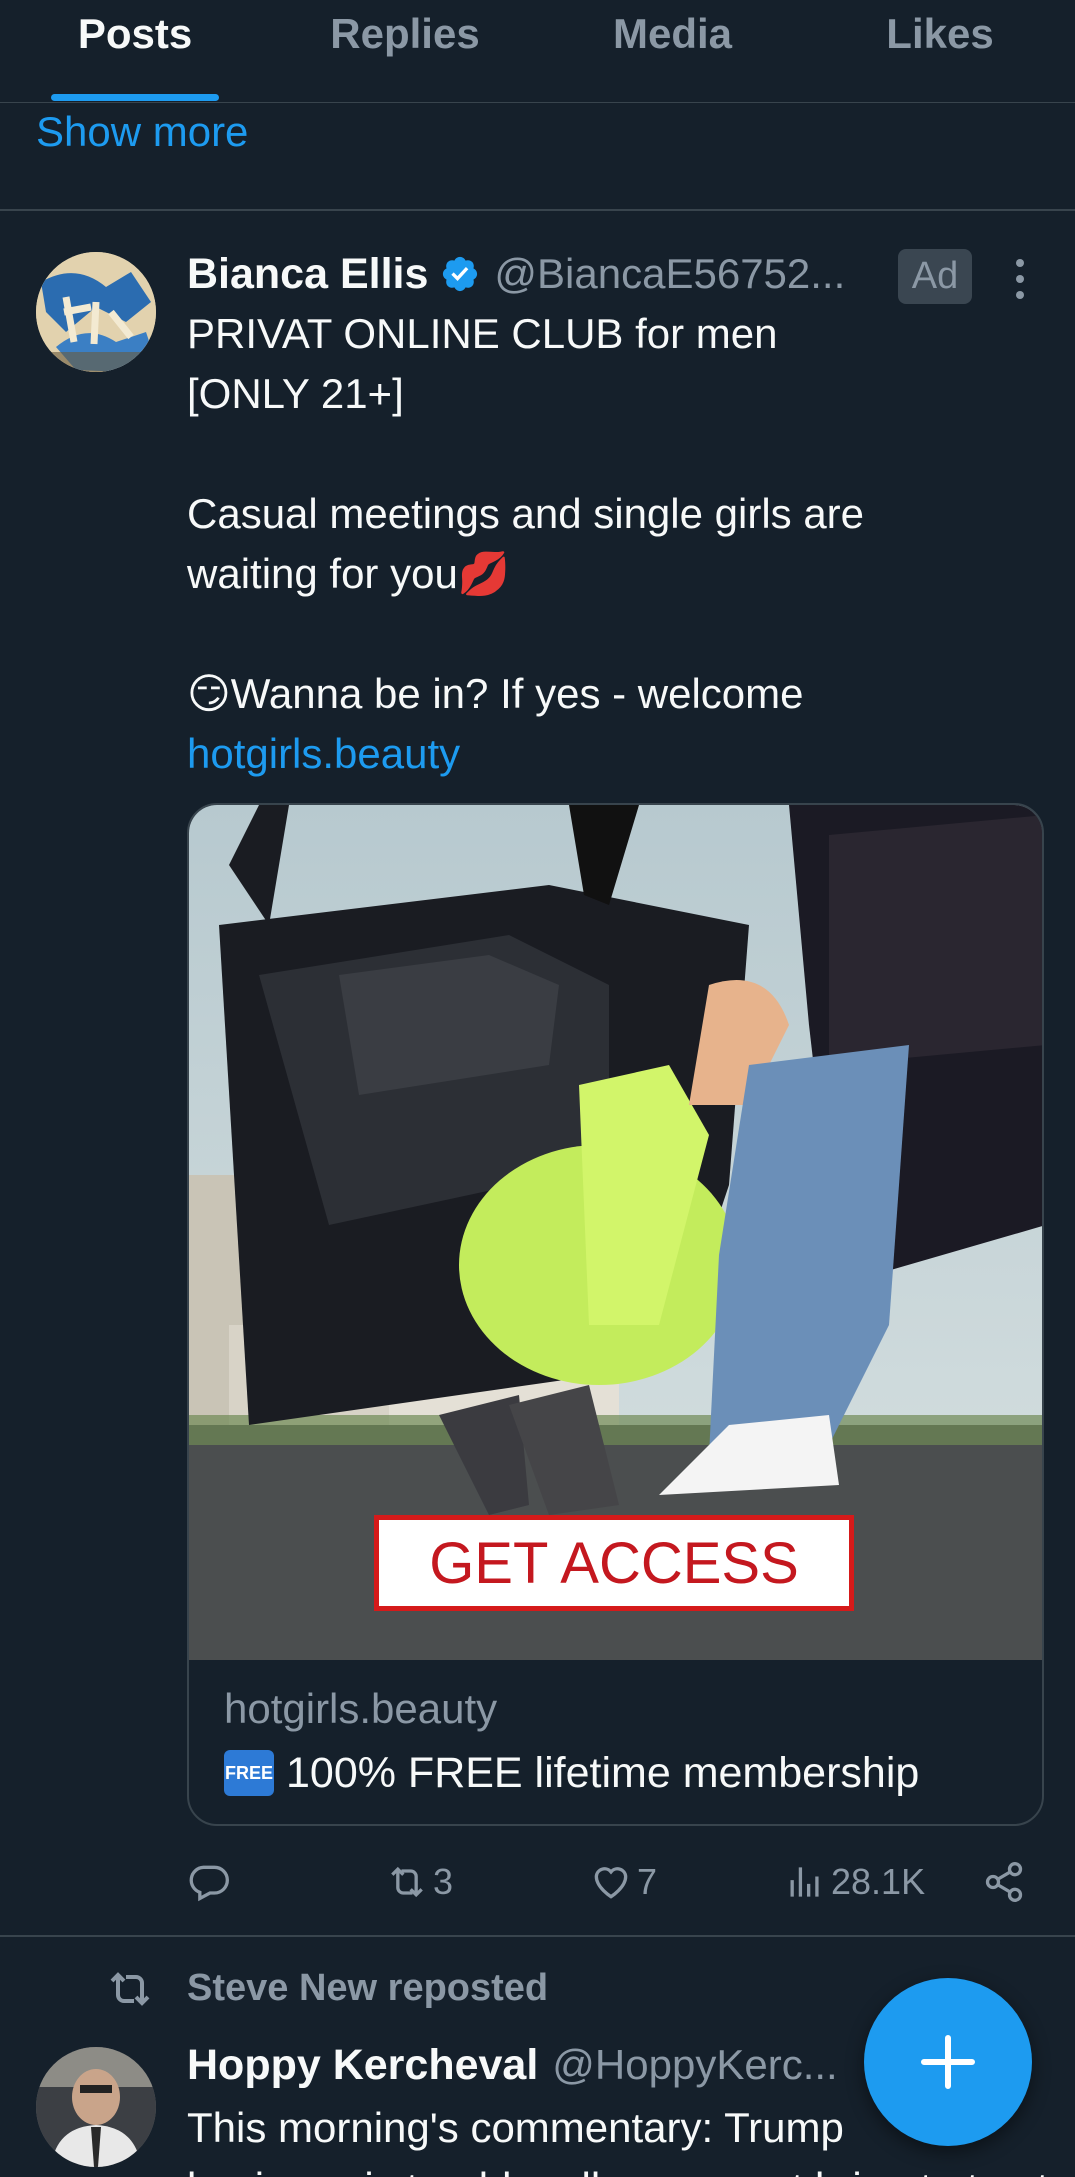 The image size is (1075, 2177). Describe the element at coordinates (135, 97) in the screenshot. I see `active-tab-indicator` at that location.